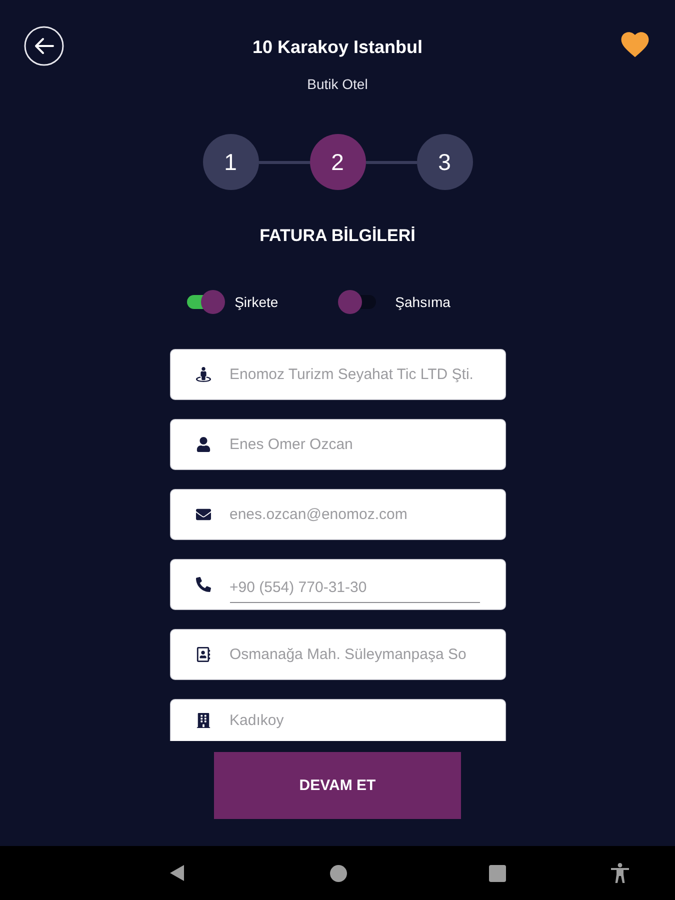 This screenshot has height=900, width=675. What do you see at coordinates (338, 374) in the screenshot?
I see `company-name-field: Enomoz Turizm Seyahat Tic LTD Şti.` at bounding box center [338, 374].